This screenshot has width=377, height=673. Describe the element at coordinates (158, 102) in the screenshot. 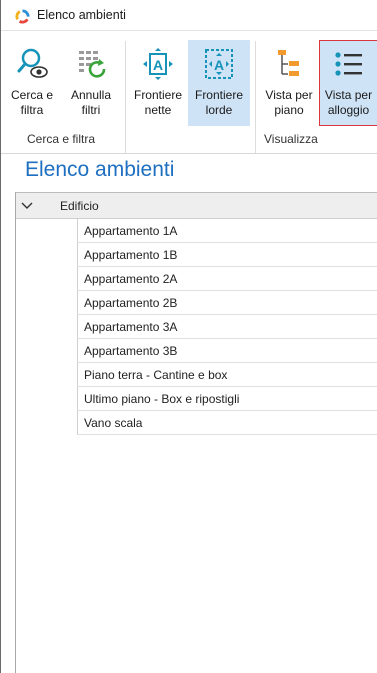

I see `frontier-net-label: Frontiere nette` at that location.